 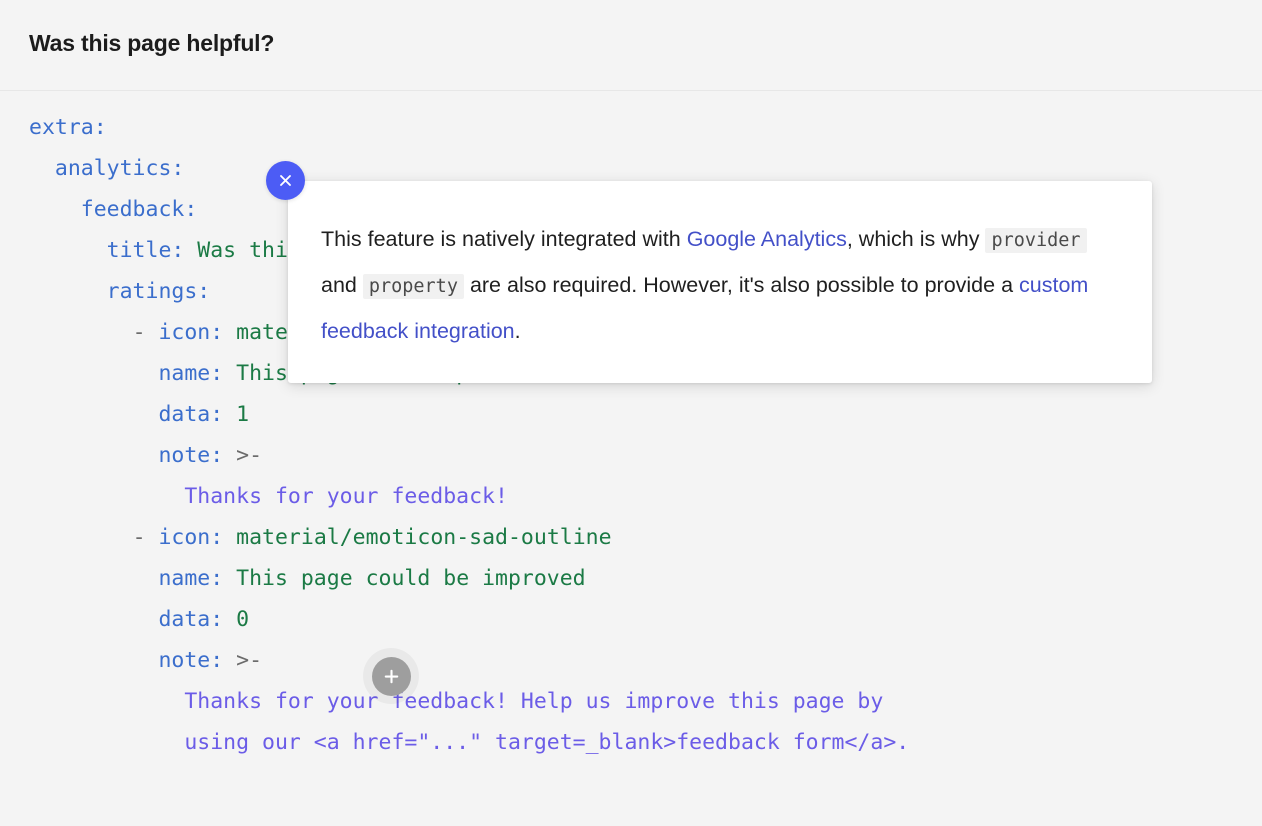 What do you see at coordinates (916, 239) in the screenshot?
I see `tooltip-text-run: , which is why` at bounding box center [916, 239].